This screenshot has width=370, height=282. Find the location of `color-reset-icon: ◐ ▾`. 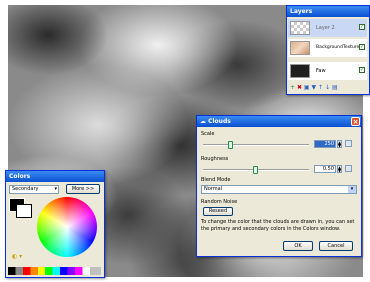

color-reset-icon: ◐ ▾ is located at coordinates (17, 256).